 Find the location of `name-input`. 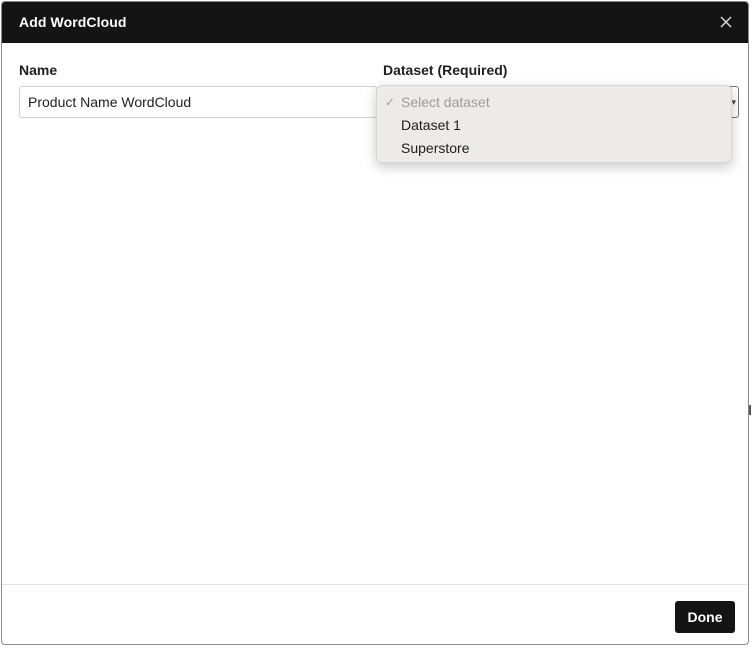

name-input is located at coordinates (198, 102).